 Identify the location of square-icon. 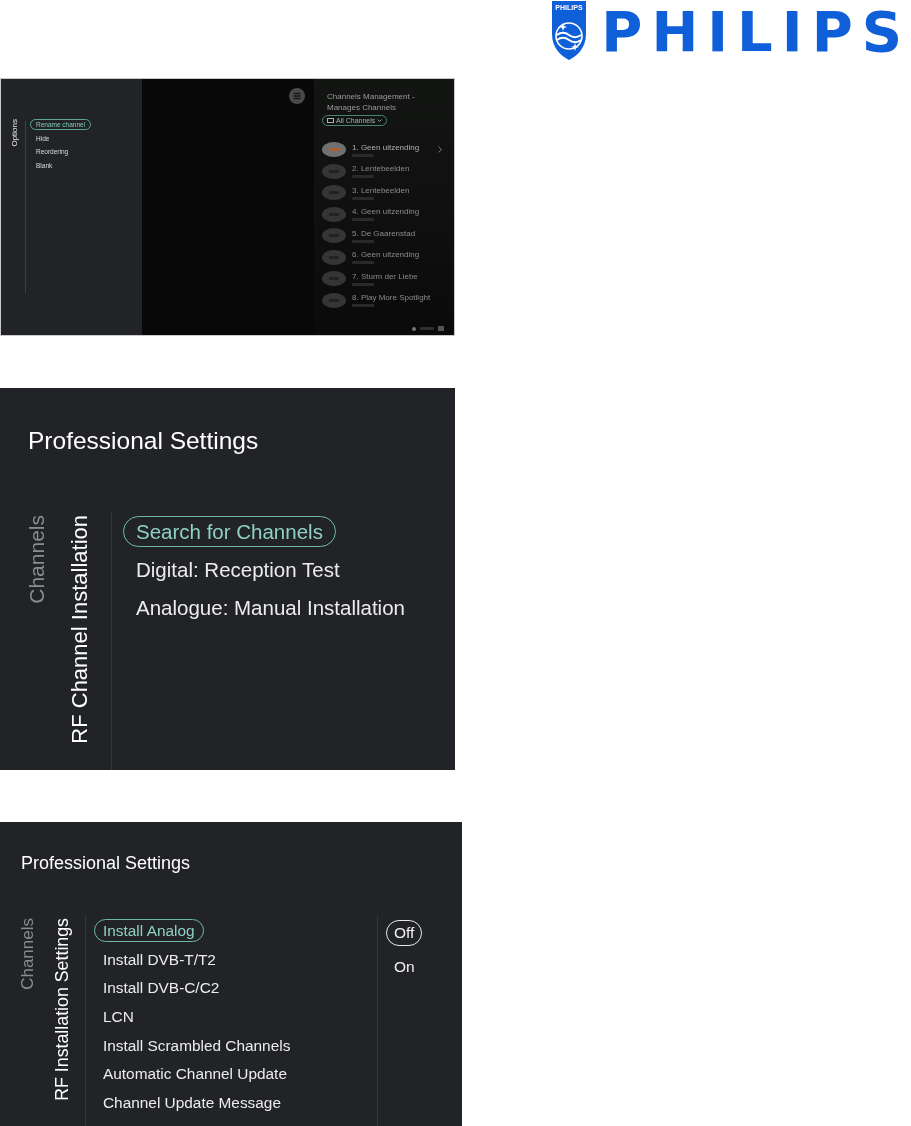
(441, 328).